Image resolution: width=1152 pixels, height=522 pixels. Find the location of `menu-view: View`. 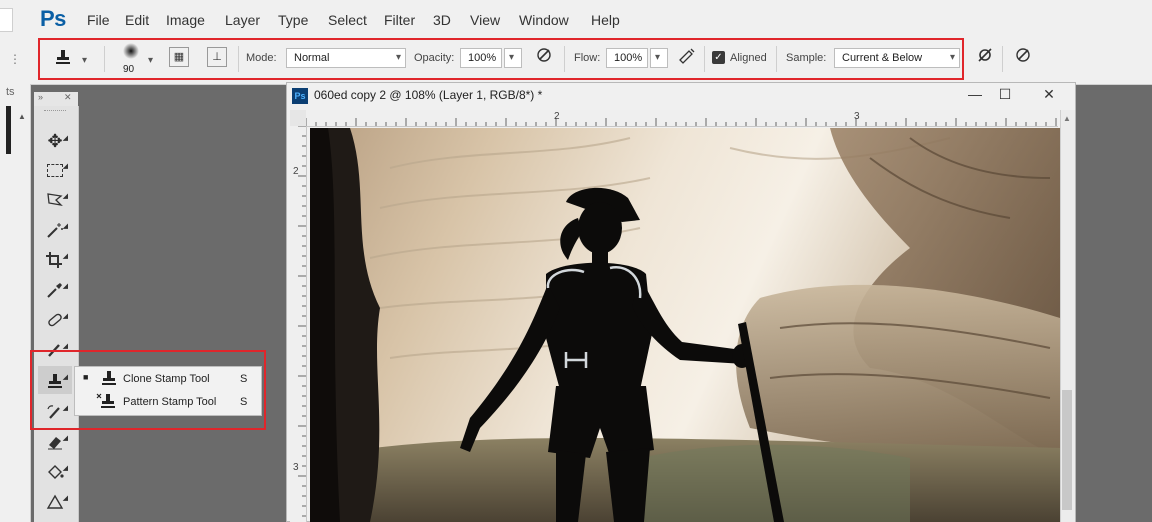

menu-view: View is located at coordinates (485, 20).